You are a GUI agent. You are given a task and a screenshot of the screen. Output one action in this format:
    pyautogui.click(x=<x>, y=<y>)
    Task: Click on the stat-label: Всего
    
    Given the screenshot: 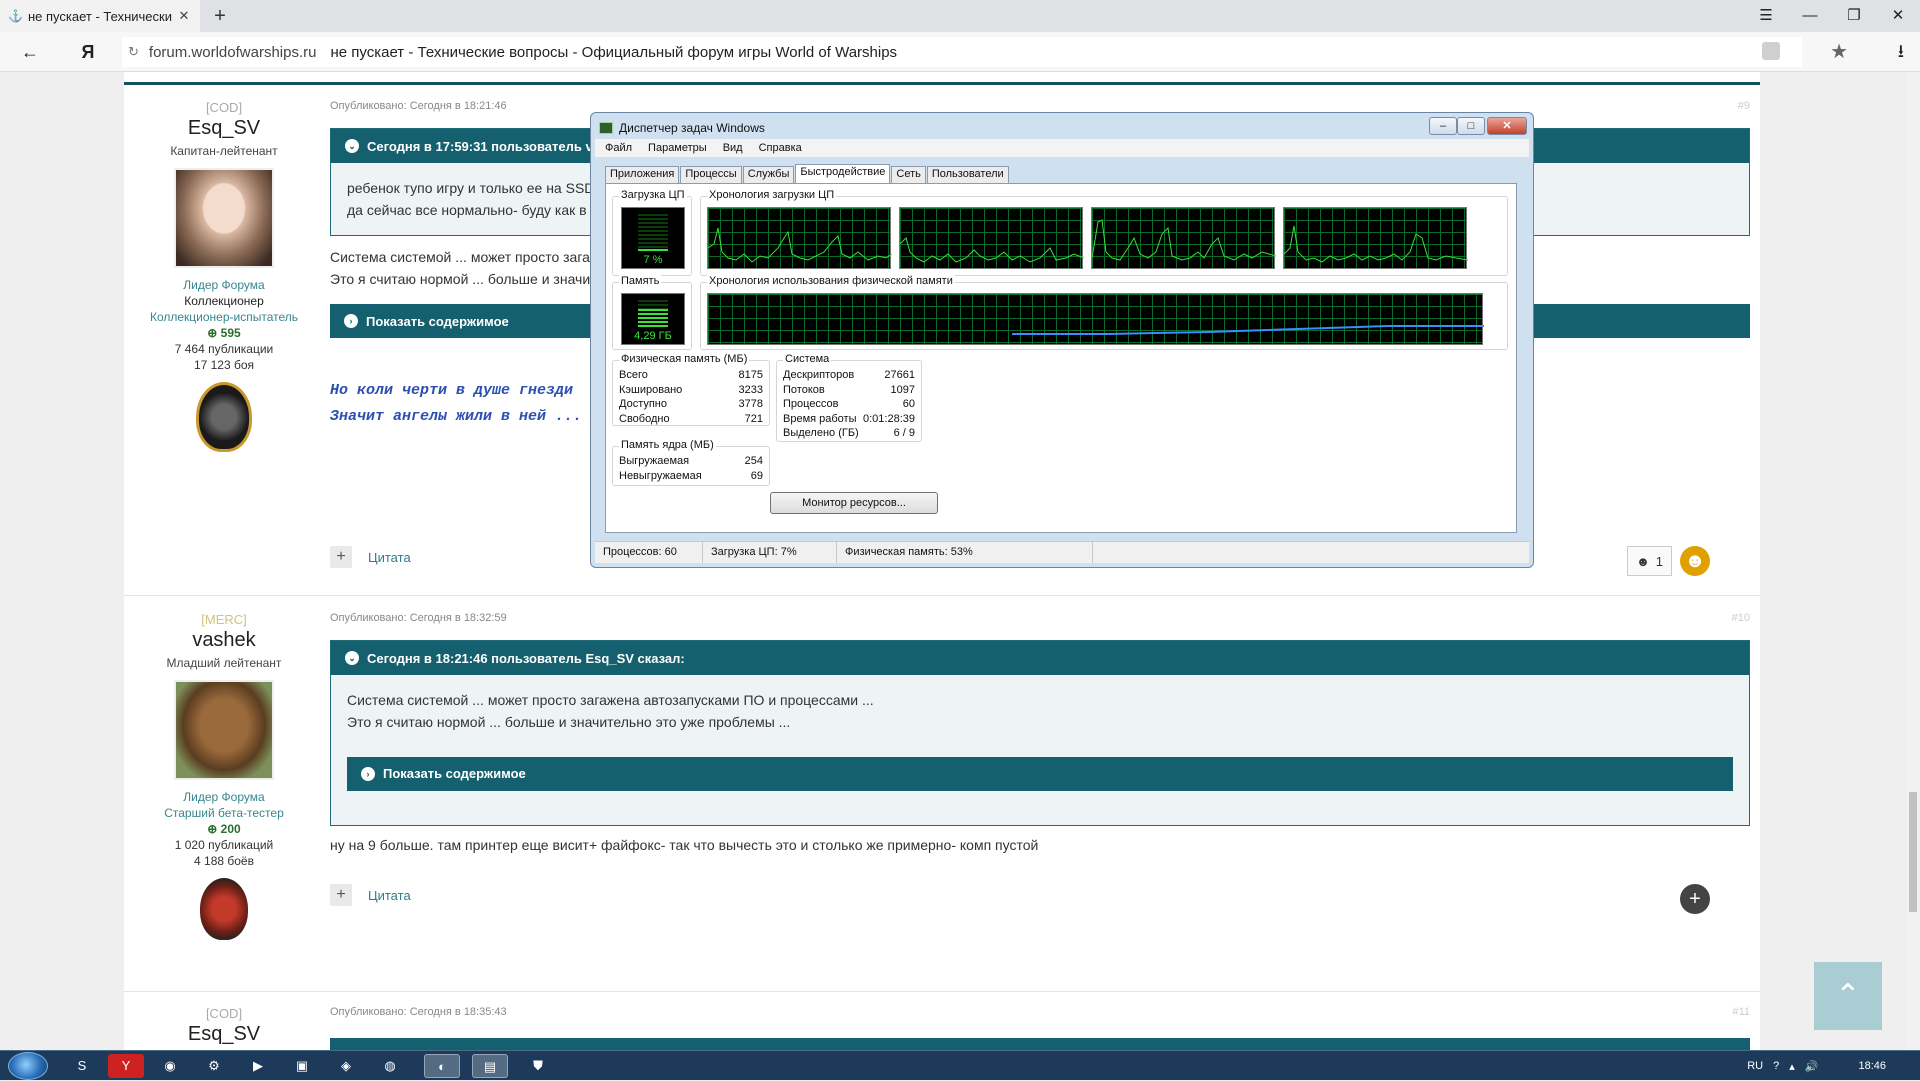 What is the action you would take?
    pyautogui.click(x=633, y=375)
    